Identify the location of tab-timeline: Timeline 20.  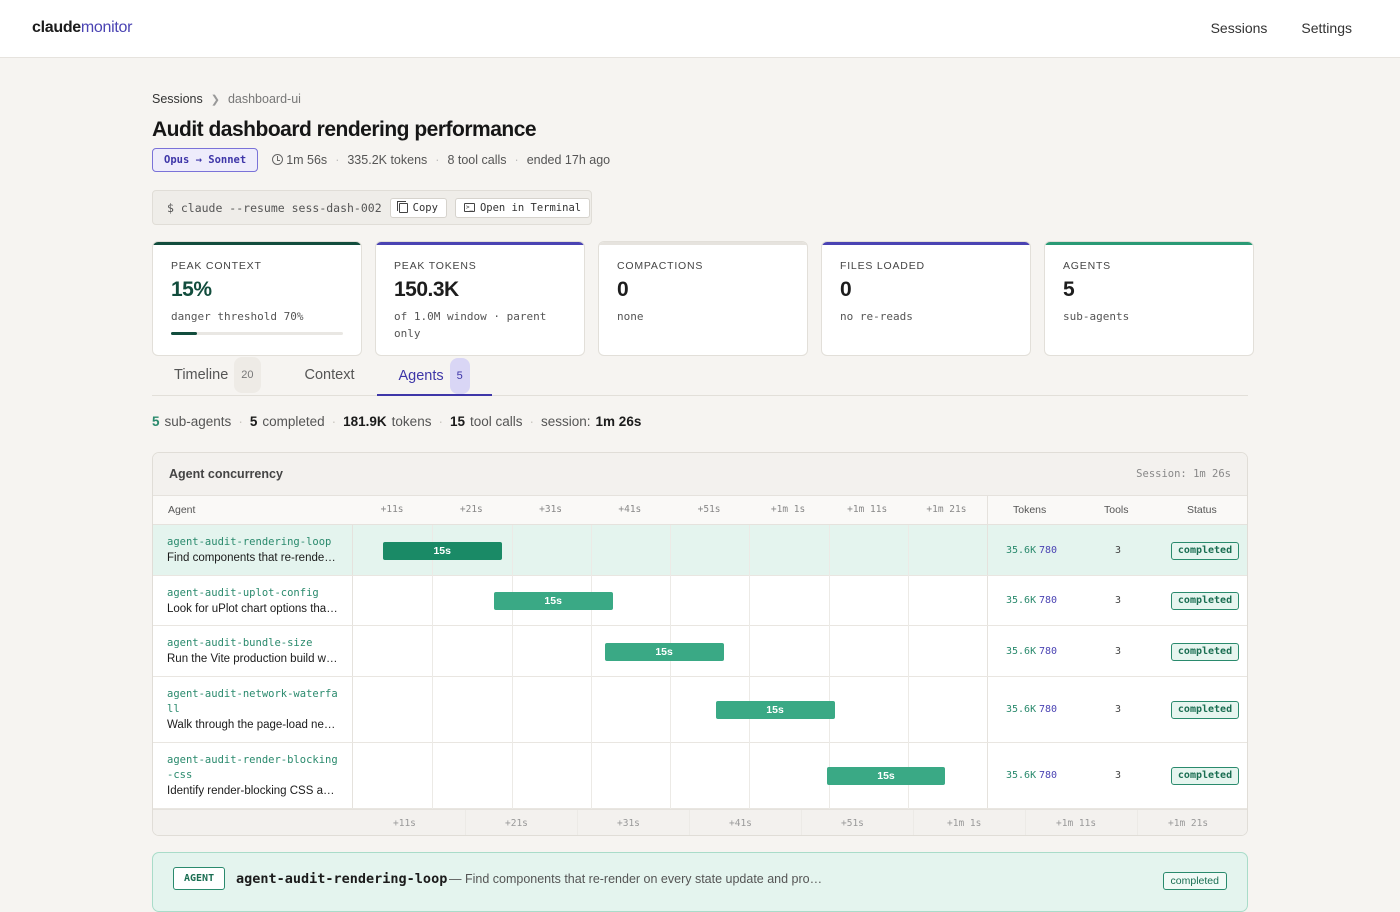
(217, 375).